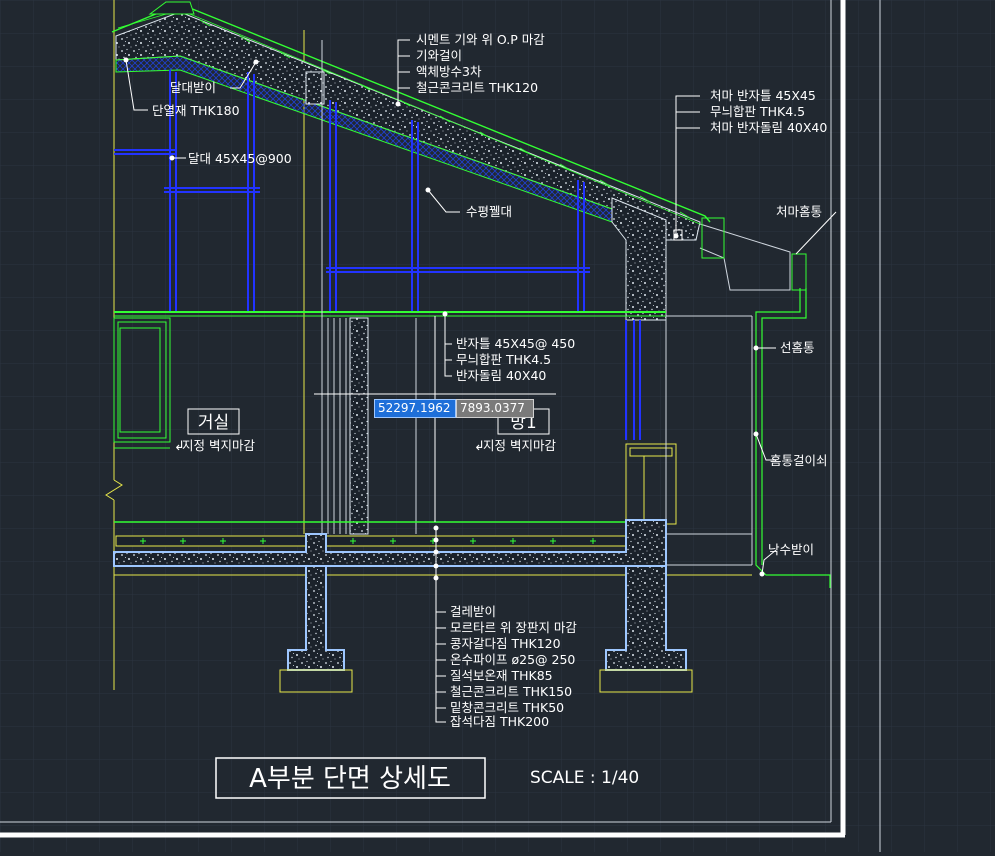  Describe the element at coordinates (513, 627) in the screenshot. I see `floor-label-2: 모르타르 위 장판지 마감` at that location.